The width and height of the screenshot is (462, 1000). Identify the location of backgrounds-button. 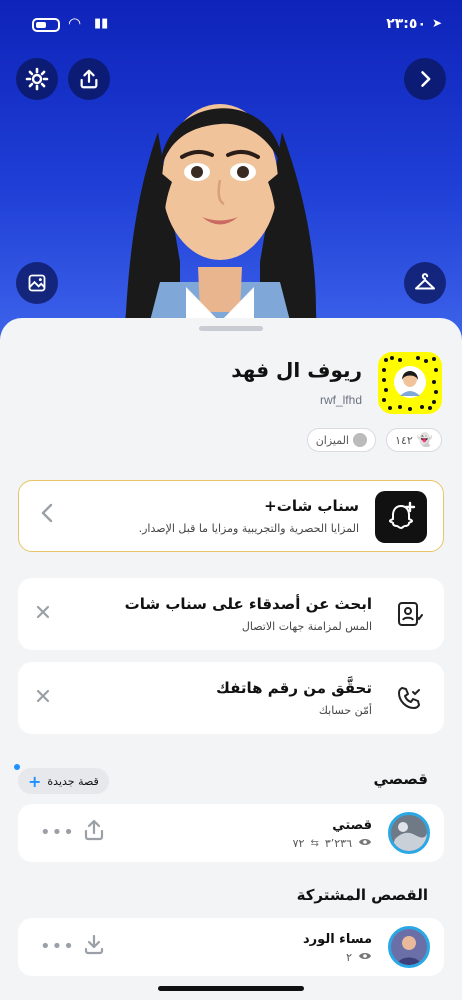
(37, 283).